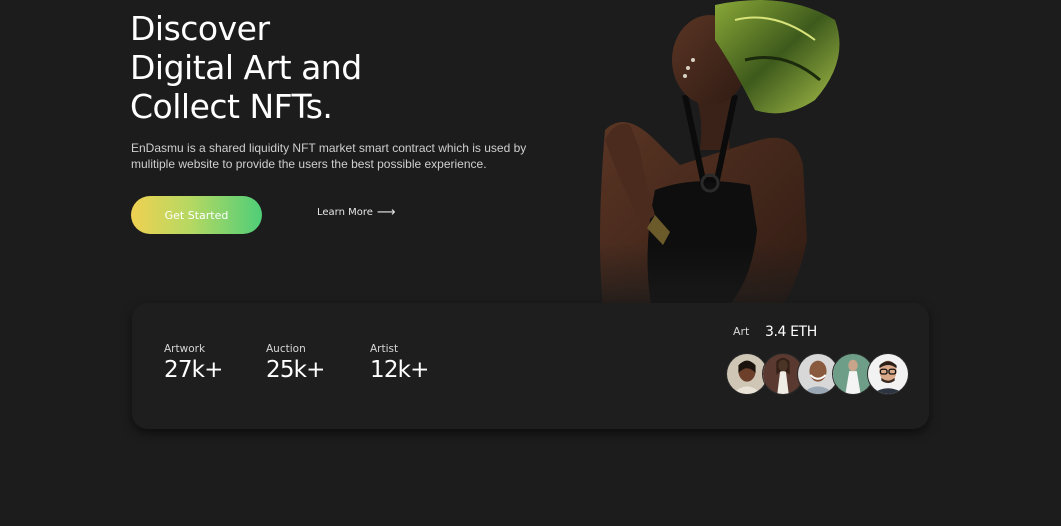  Describe the element at coordinates (200, 28) in the screenshot. I see `hero-title-line-1: Discover` at that location.